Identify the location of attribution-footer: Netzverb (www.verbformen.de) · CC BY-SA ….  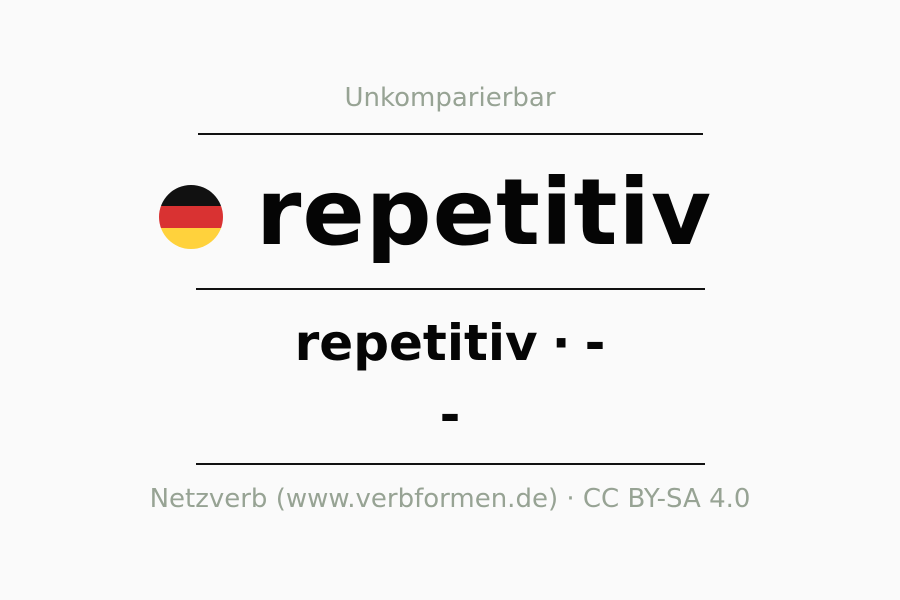
(450, 499).